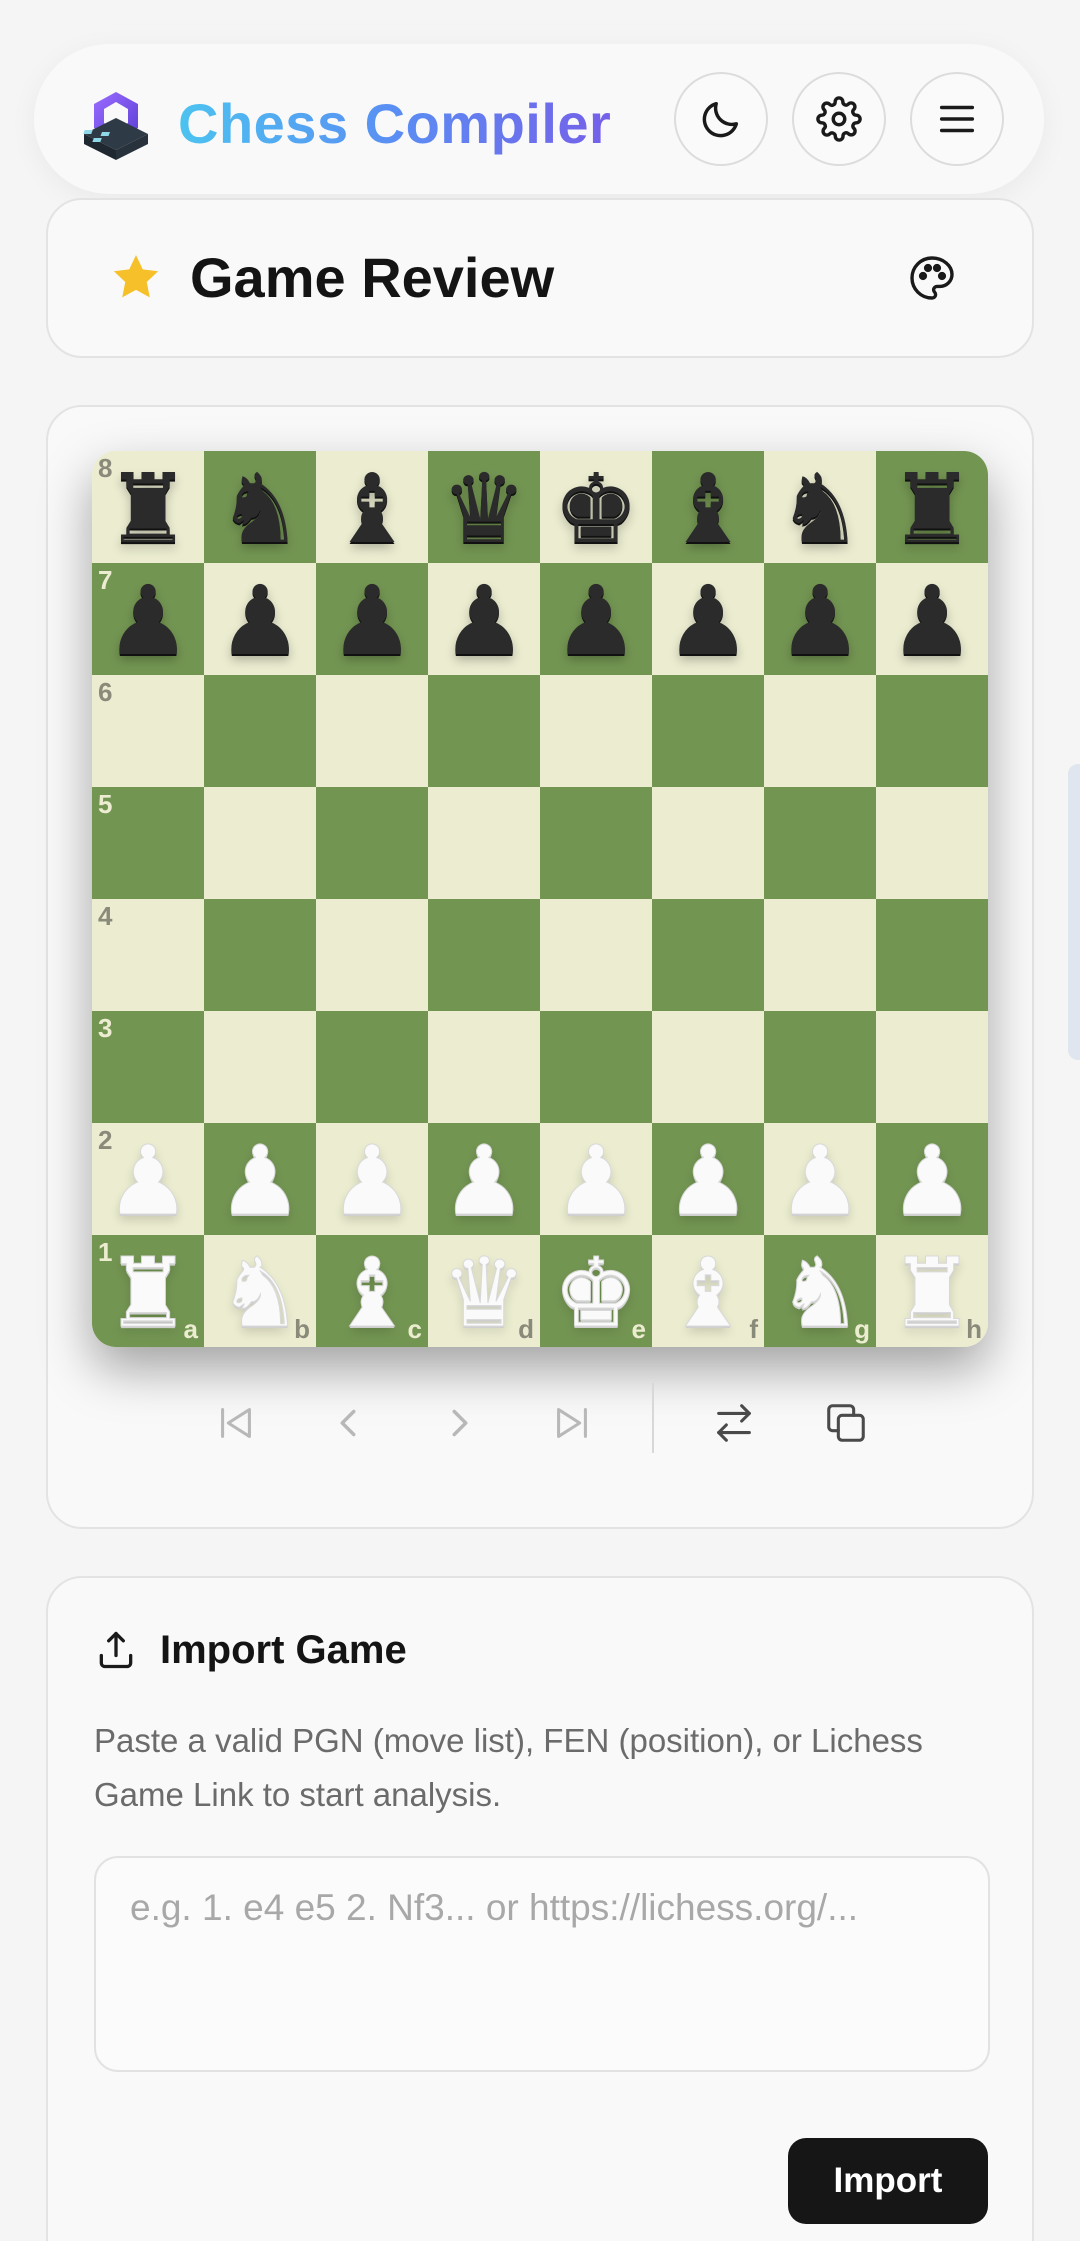 The image size is (1080, 2241). I want to click on square-a6: 6, so click(148, 731).